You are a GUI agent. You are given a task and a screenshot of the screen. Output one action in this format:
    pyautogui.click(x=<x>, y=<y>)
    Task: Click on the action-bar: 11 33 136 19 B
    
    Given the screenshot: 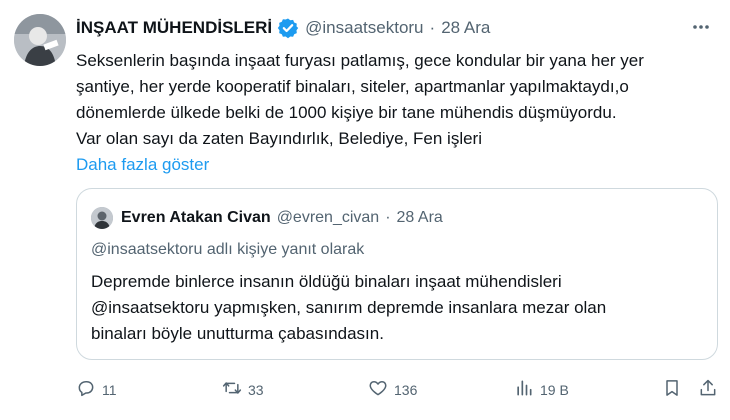 What is the action you would take?
    pyautogui.click(x=398, y=390)
    